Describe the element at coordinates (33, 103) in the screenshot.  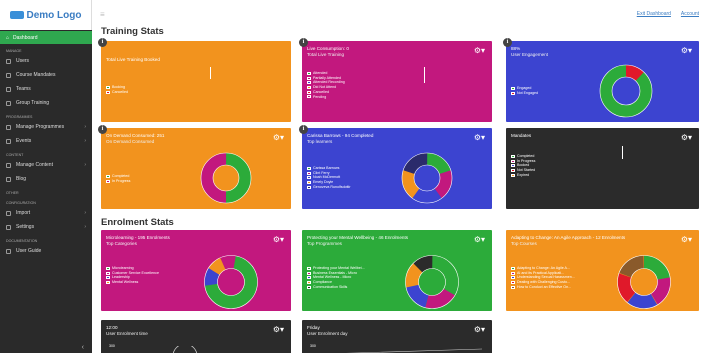
I see `sidebar-item-label: Group Training` at that location.